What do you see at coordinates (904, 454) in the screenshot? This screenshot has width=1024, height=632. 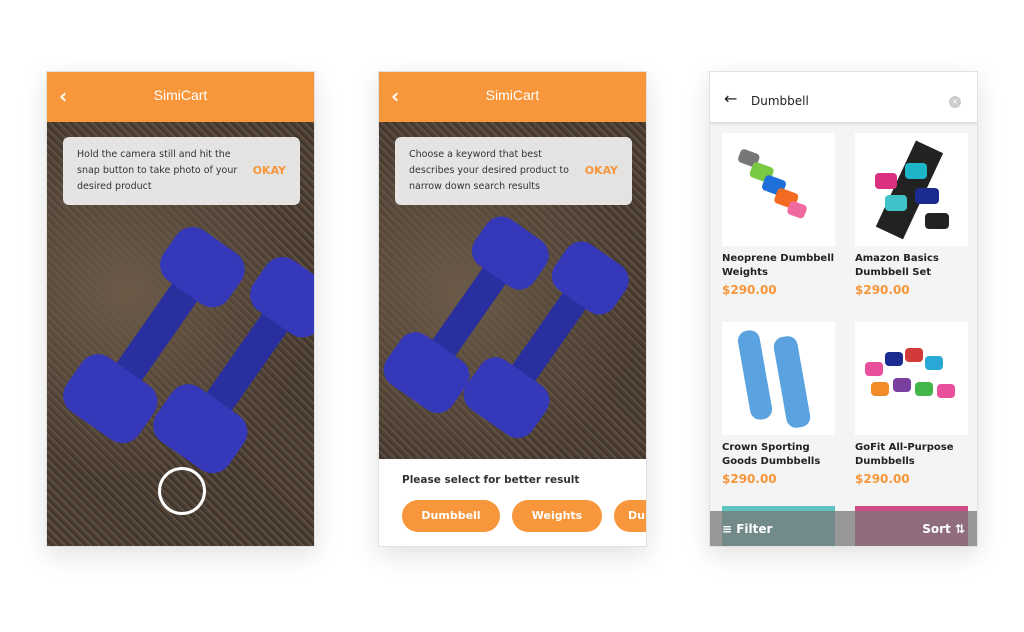 I see `product-name: GoFit All-Purpose Dumbbells` at bounding box center [904, 454].